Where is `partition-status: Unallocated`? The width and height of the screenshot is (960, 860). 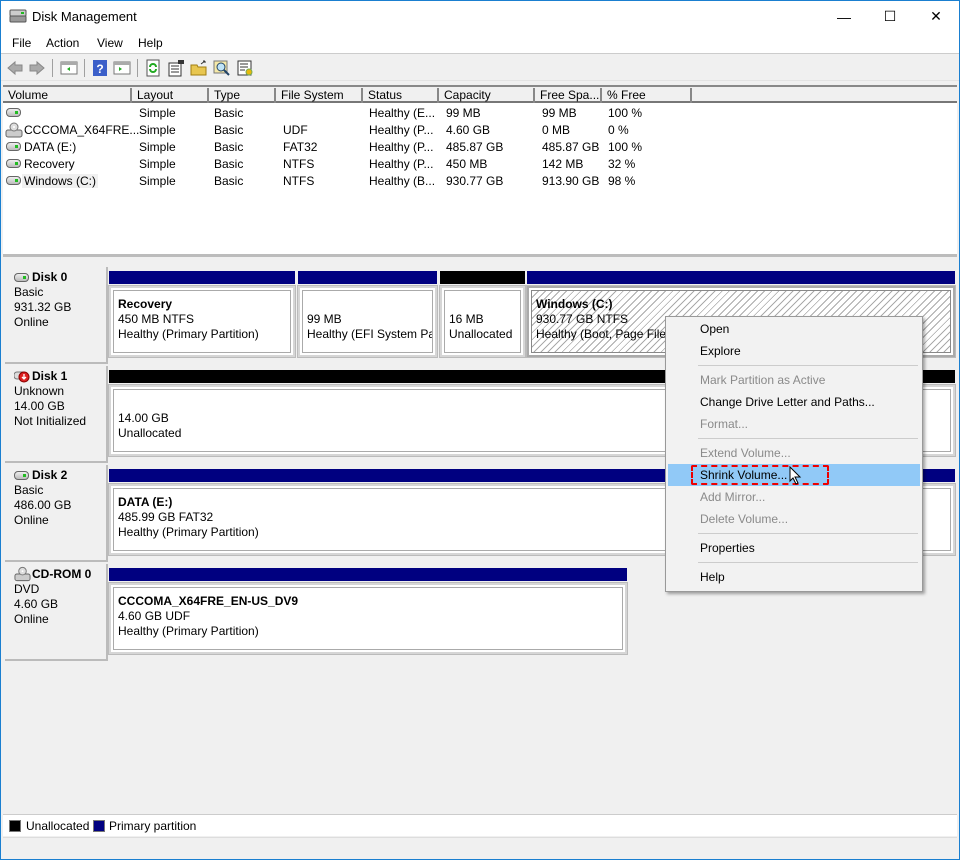
partition-status: Unallocated is located at coordinates (481, 334).